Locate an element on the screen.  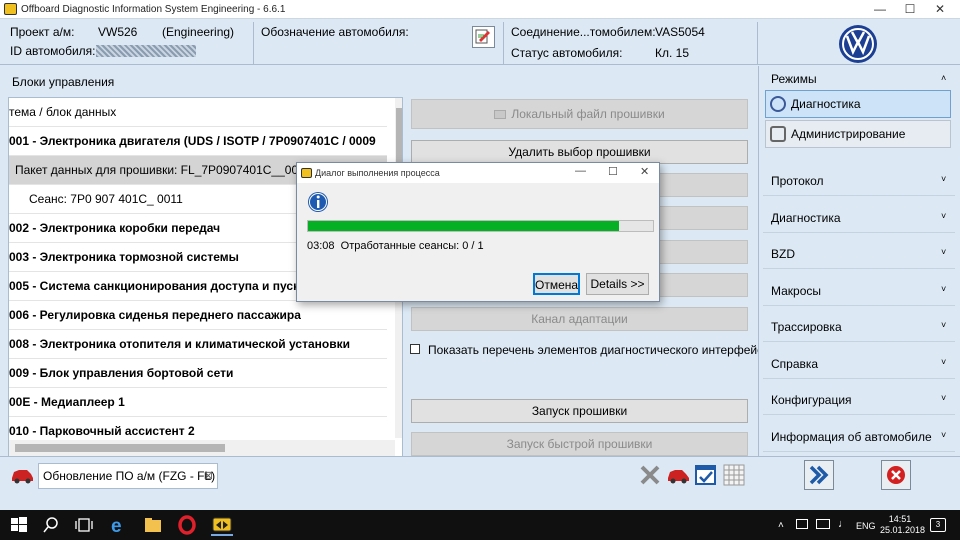
dialog-status: 03:08 Отработанные сеансы: 0 / 1 is located at coordinates (395, 246).